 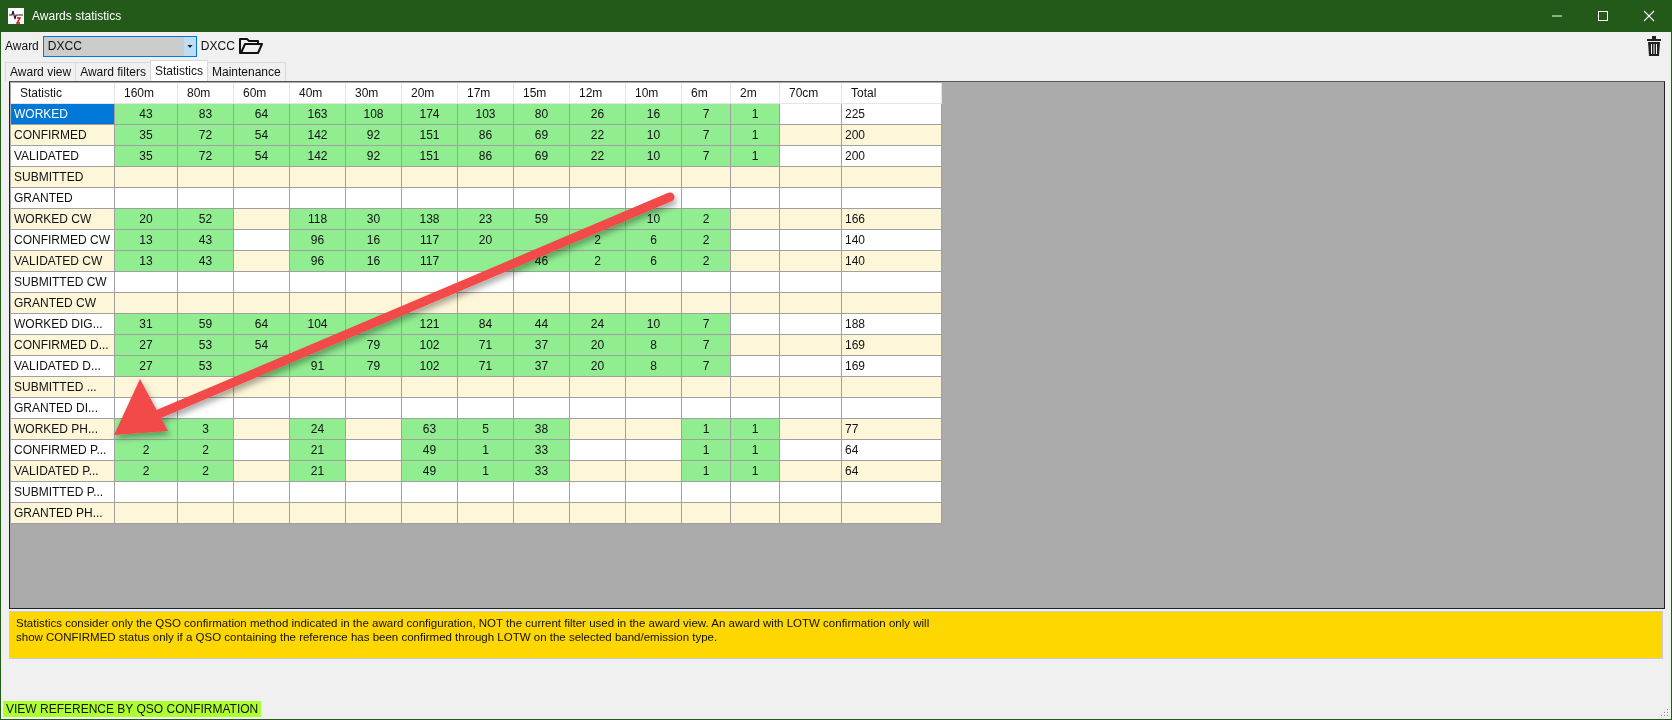 What do you see at coordinates (892, 93) in the screenshot?
I see `column-header: Total` at bounding box center [892, 93].